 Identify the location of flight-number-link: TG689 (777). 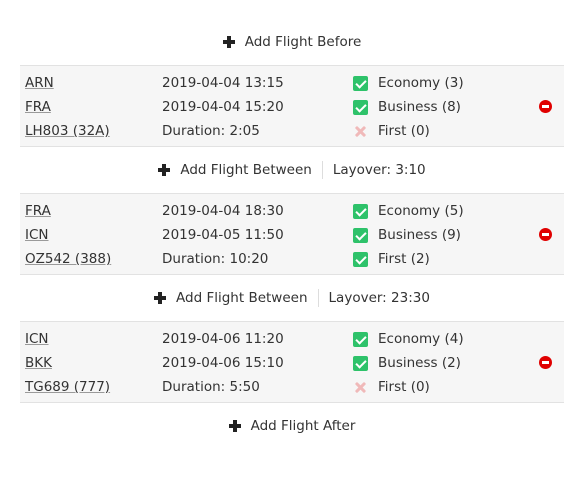
(67, 387).